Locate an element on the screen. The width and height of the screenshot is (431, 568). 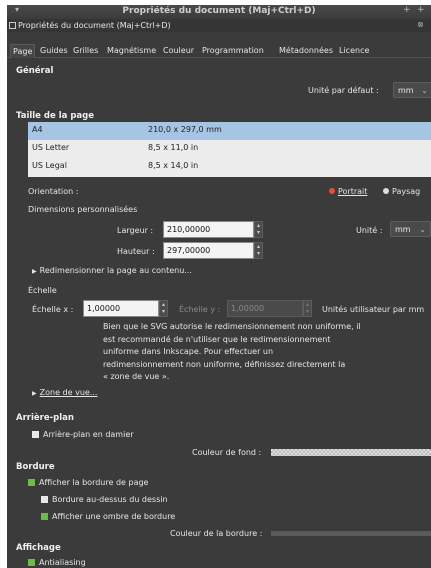
border-shadow-label: Afficher une ombre de bordure is located at coordinates (114, 516).